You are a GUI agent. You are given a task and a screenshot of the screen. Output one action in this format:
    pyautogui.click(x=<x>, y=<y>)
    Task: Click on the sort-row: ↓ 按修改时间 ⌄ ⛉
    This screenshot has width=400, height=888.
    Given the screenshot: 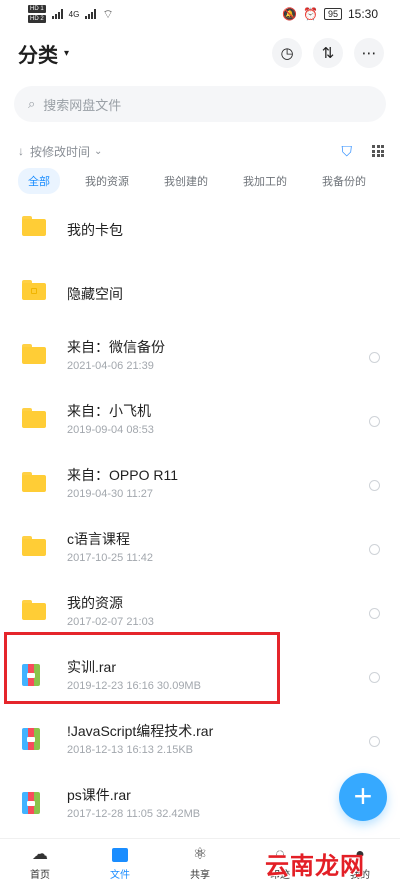 What is the action you would take?
    pyautogui.click(x=201, y=151)
    